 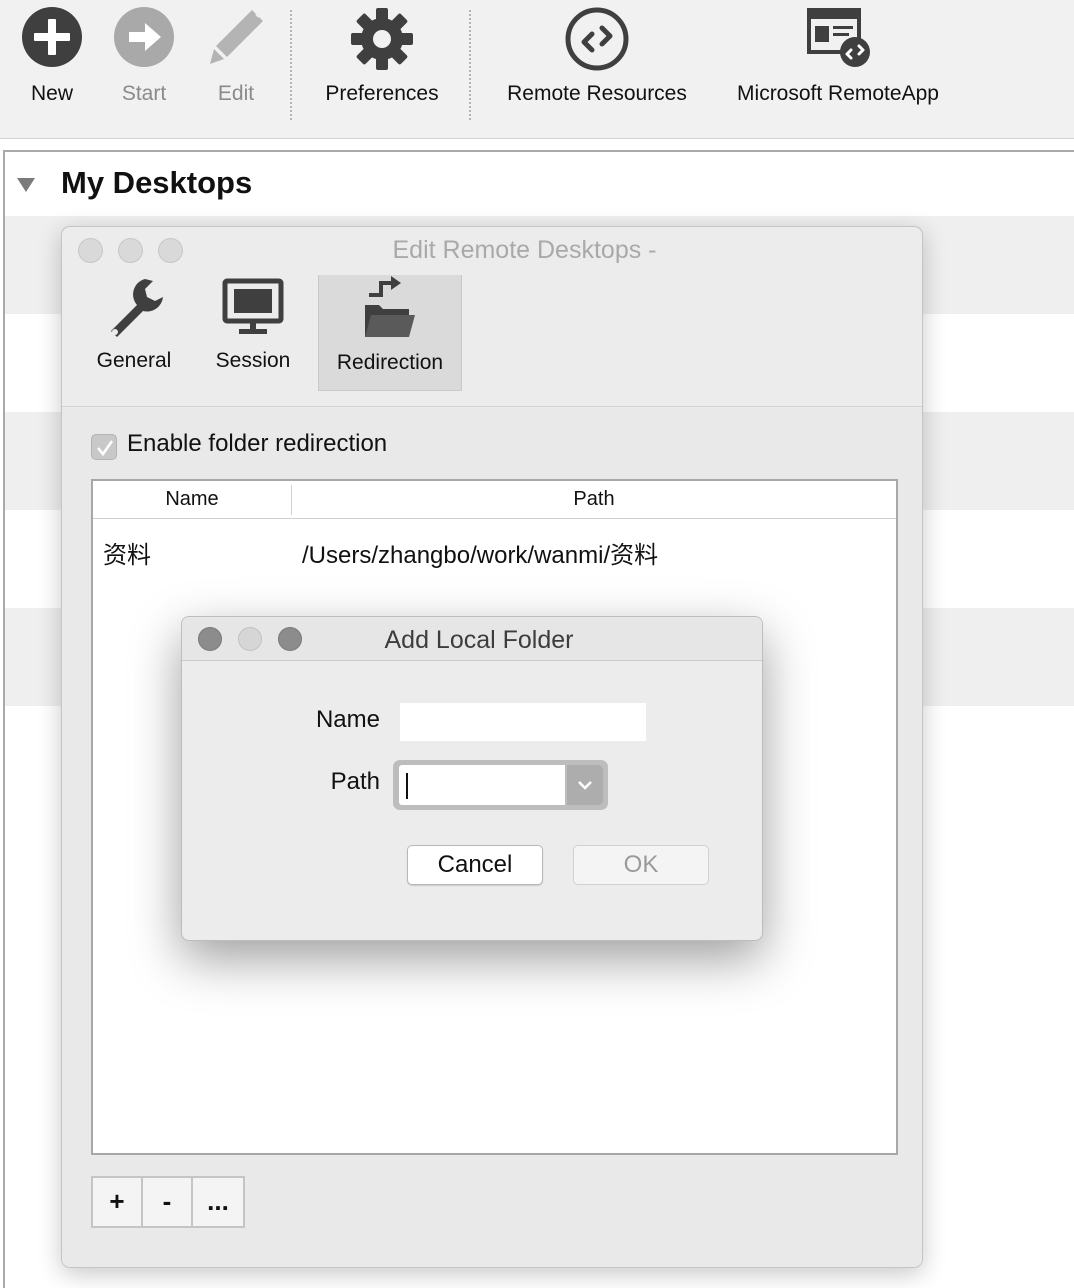 I want to click on cancel-button: Cancel, so click(x=475, y=865).